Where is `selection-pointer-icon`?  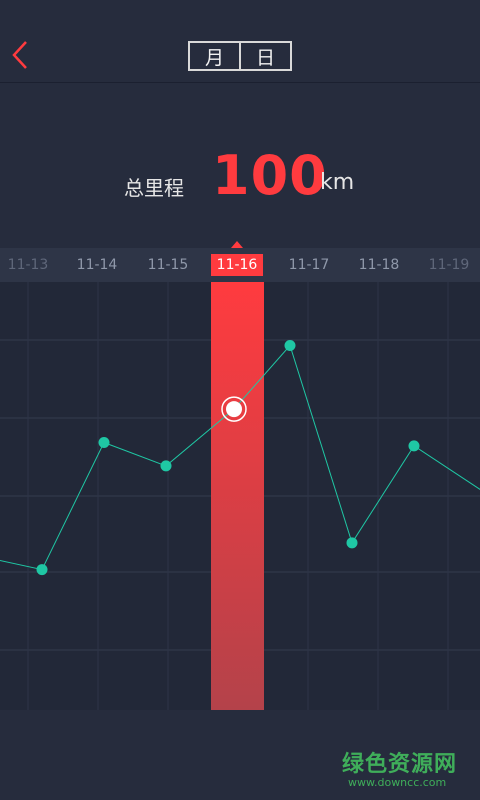 selection-pointer-icon is located at coordinates (237, 244).